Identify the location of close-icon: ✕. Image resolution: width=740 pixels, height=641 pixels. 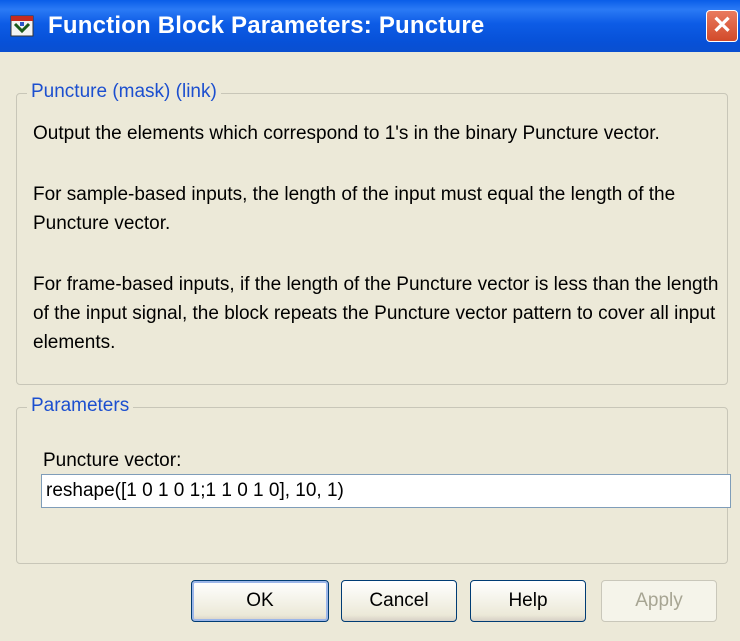
(722, 25).